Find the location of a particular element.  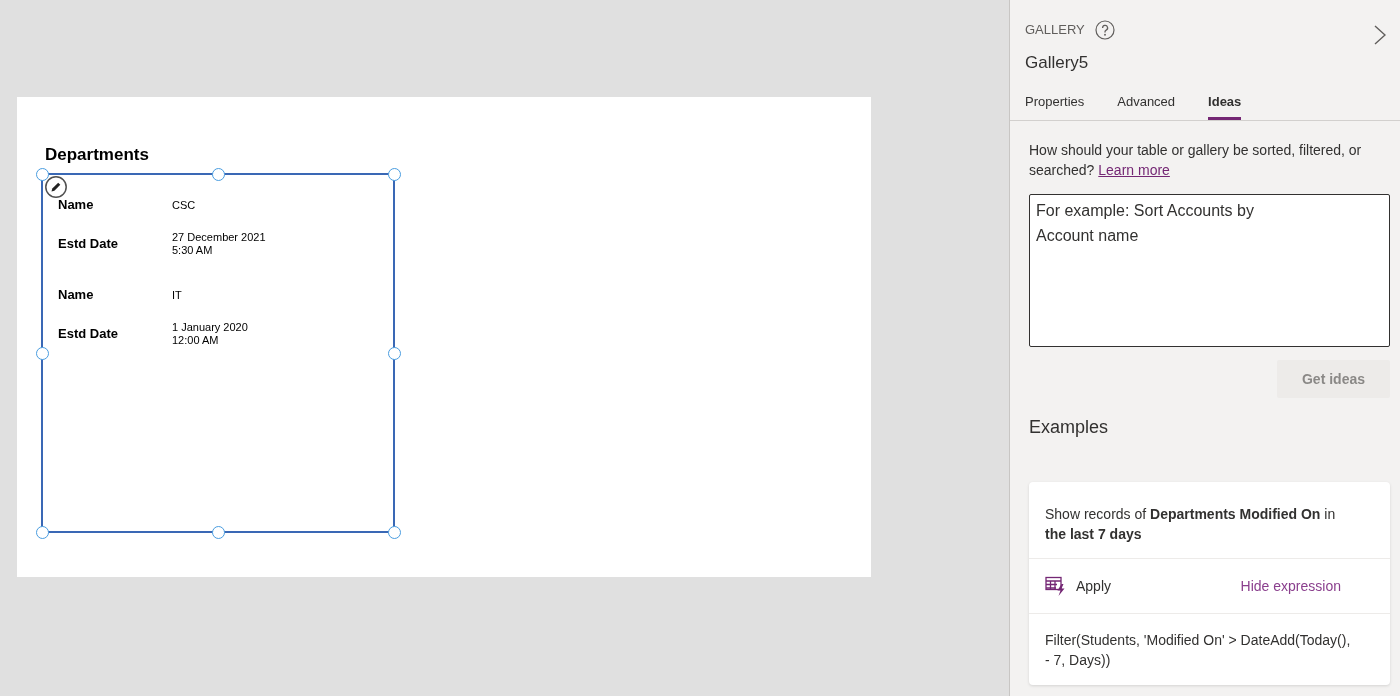

field-value: 27 December 2021 5:30 AM is located at coordinates (219, 244).